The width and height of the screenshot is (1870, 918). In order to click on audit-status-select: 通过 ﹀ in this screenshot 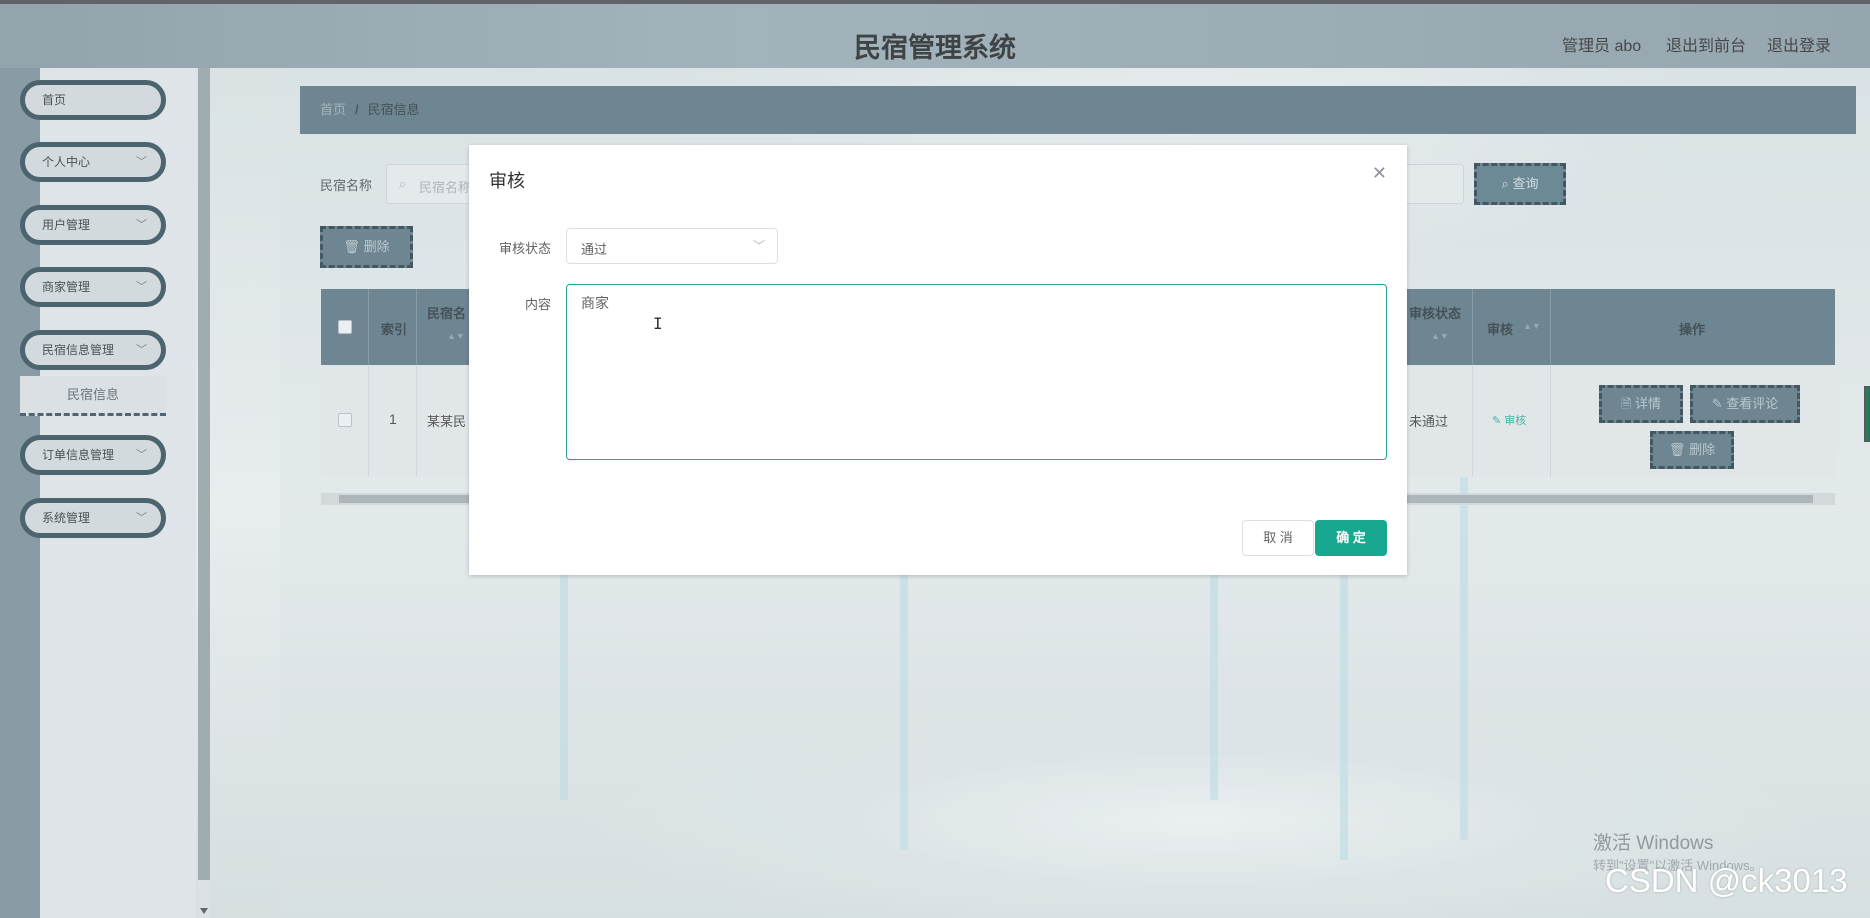, I will do `click(672, 246)`.